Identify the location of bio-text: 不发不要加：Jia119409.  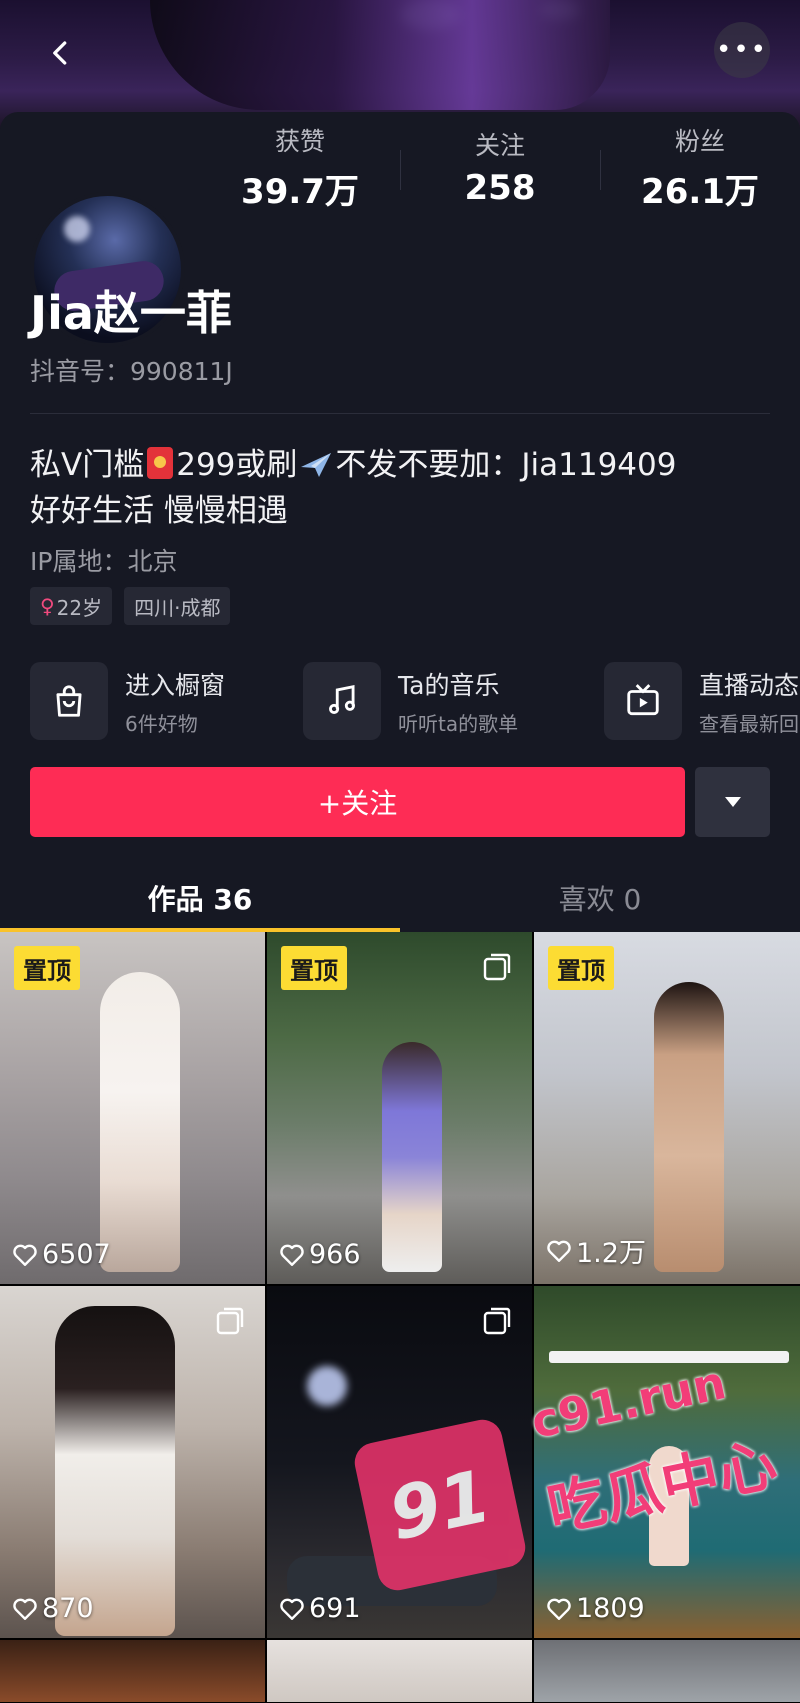
(506, 465).